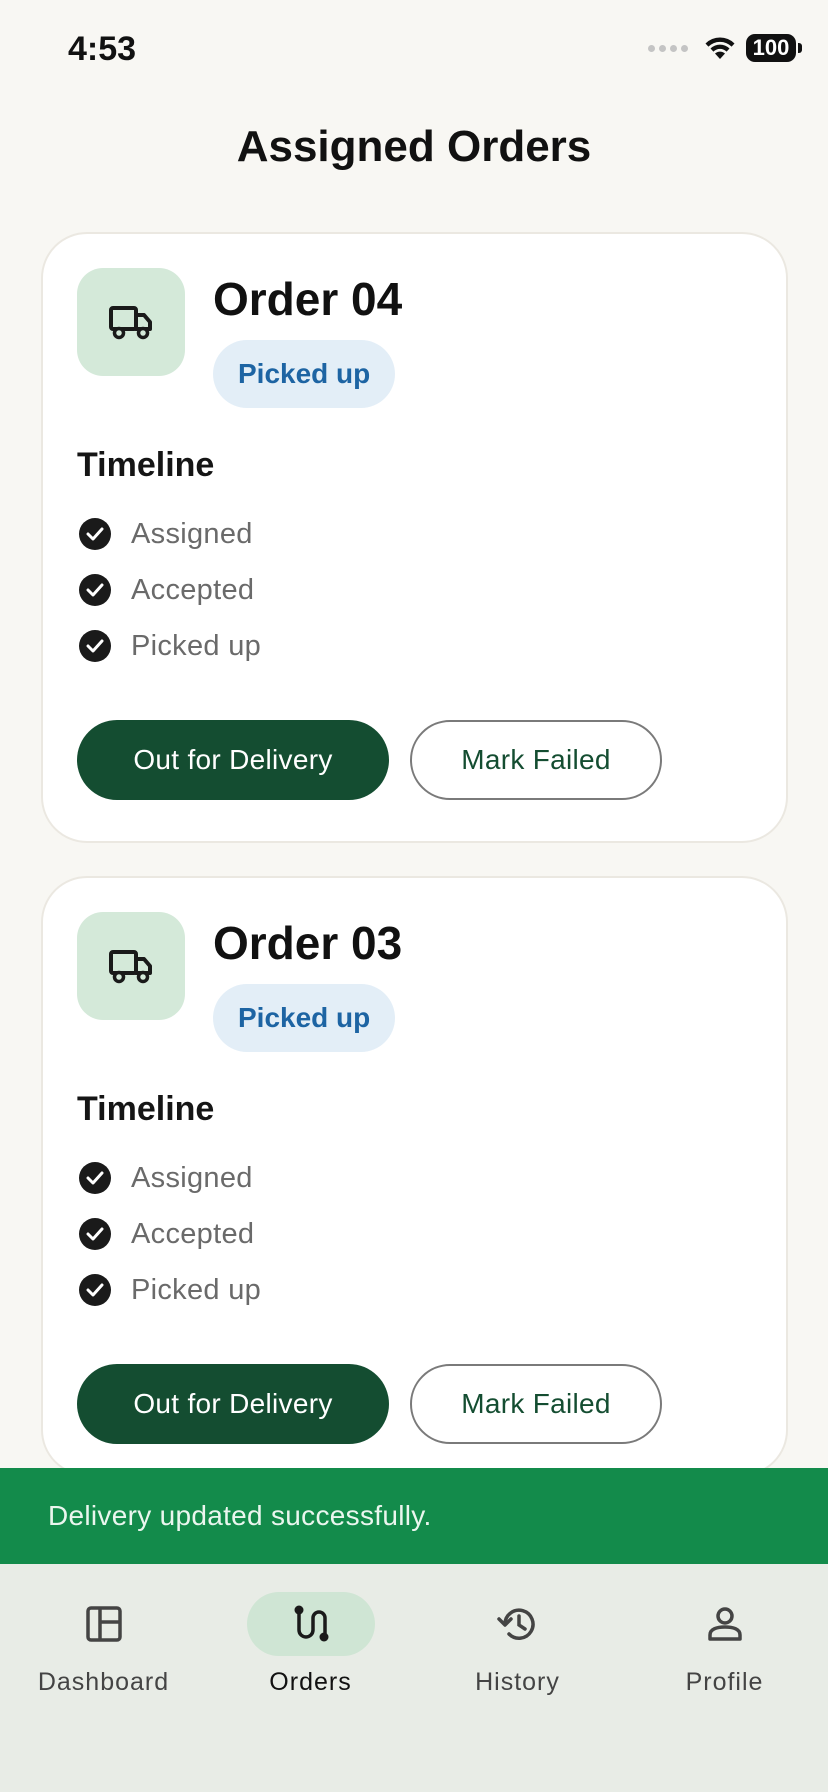 This screenshot has width=828, height=1792. I want to click on nav-item-history: History, so click(517, 1644).